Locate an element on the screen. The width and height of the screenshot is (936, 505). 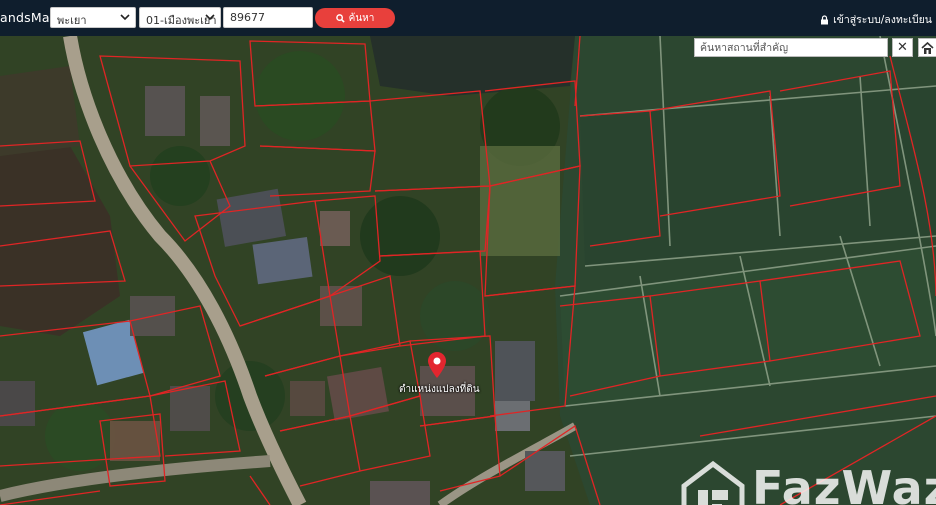
search-button-label: ค้นหา is located at coordinates (361, 18).